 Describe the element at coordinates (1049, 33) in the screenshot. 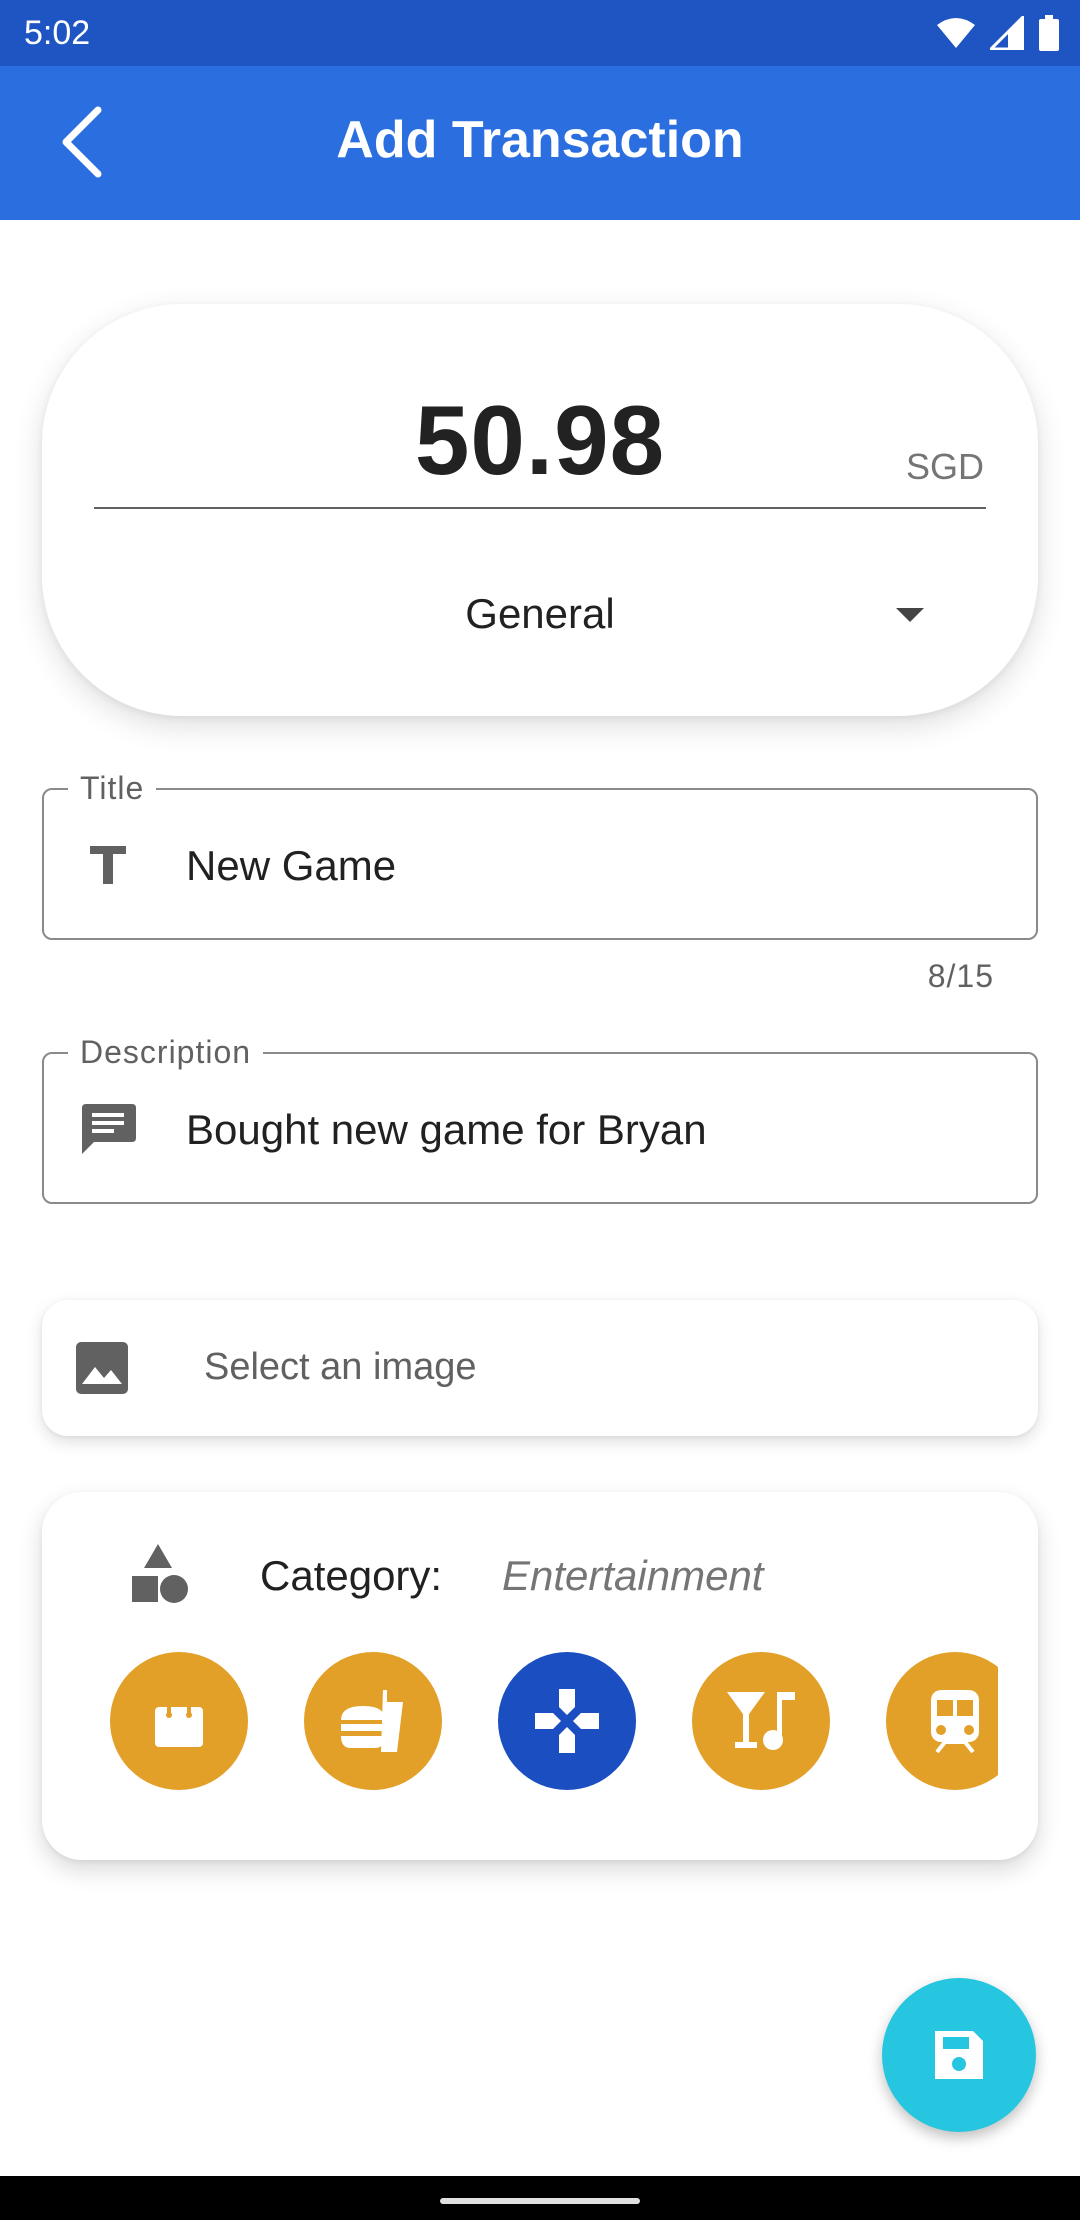

I see `battery-icon` at that location.